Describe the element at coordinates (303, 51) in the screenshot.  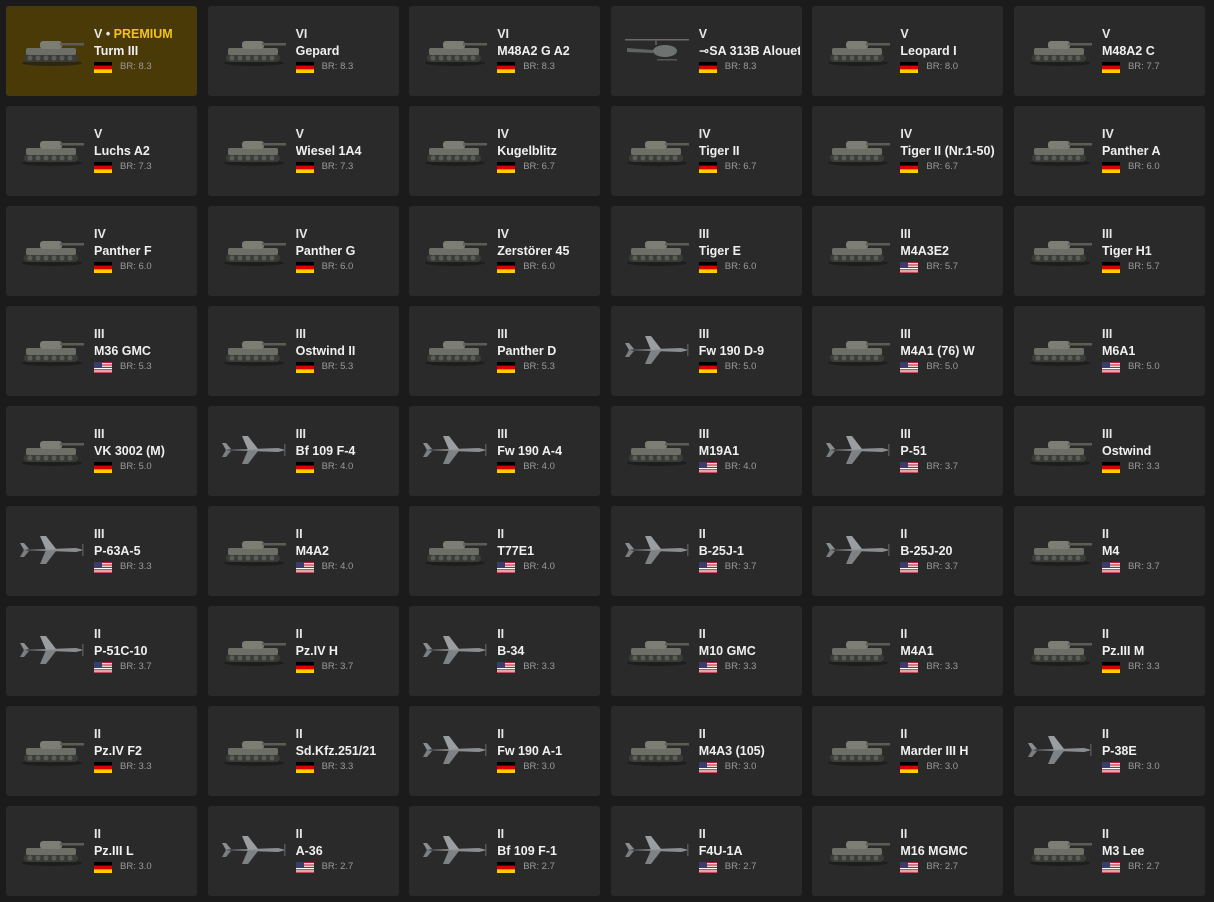
I see `vehicle-card: VI Gepard BR: 8.3` at that location.